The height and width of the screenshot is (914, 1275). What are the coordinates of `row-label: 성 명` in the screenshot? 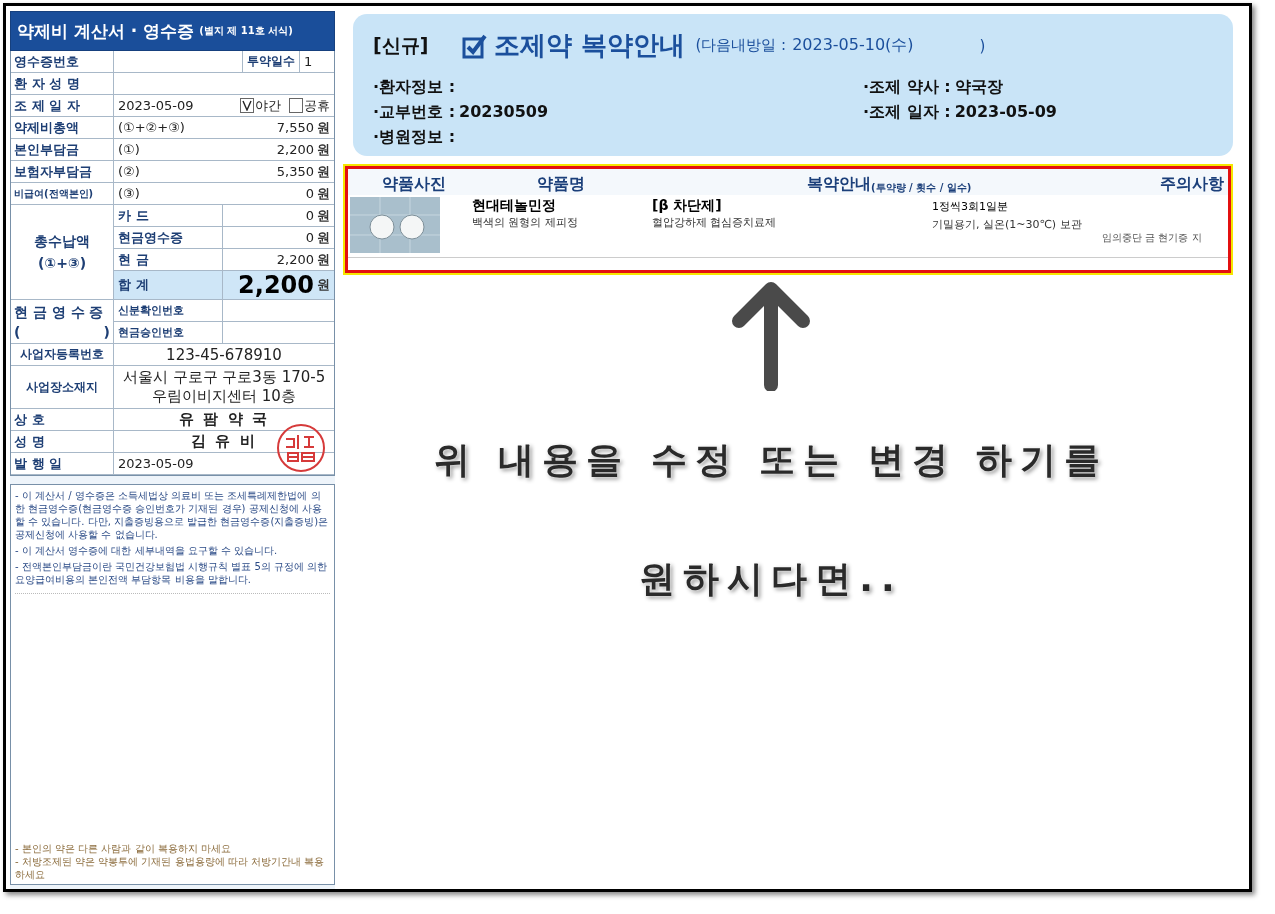 It's located at (62, 441).